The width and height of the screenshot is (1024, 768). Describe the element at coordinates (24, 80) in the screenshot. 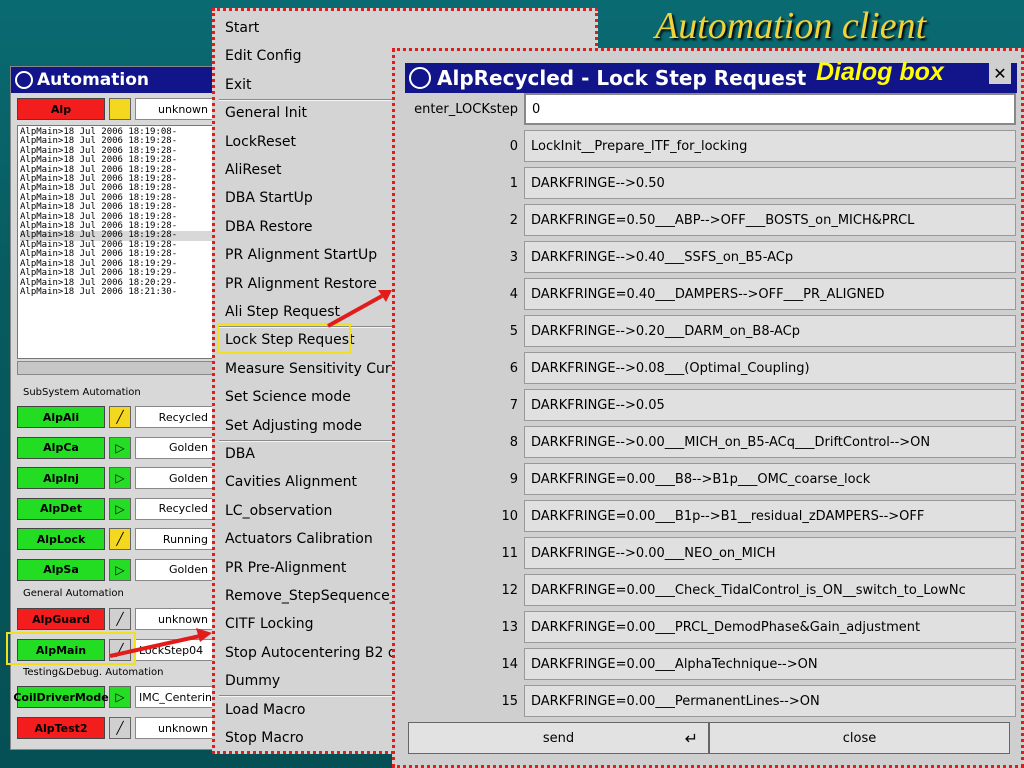

I see `app-logo-icon` at that location.